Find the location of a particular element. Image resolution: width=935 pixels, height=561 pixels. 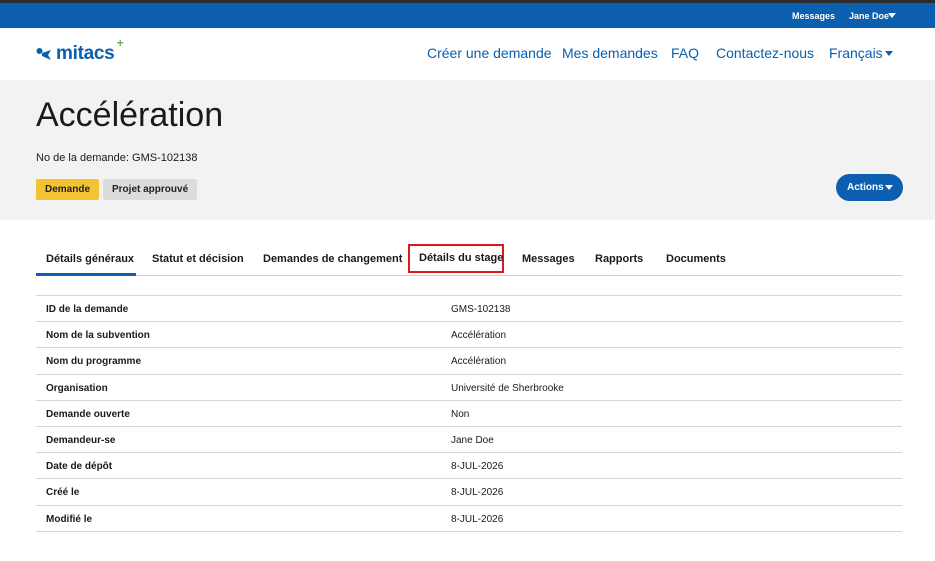

table-row: Nom du programme Accélération is located at coordinates (469, 361).